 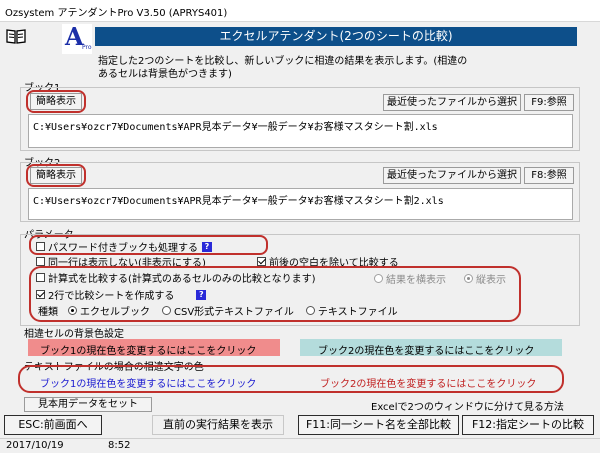 I want to click on split-window-text: Excelで2つのウィンドウに分けて見る方法, so click(x=467, y=405).